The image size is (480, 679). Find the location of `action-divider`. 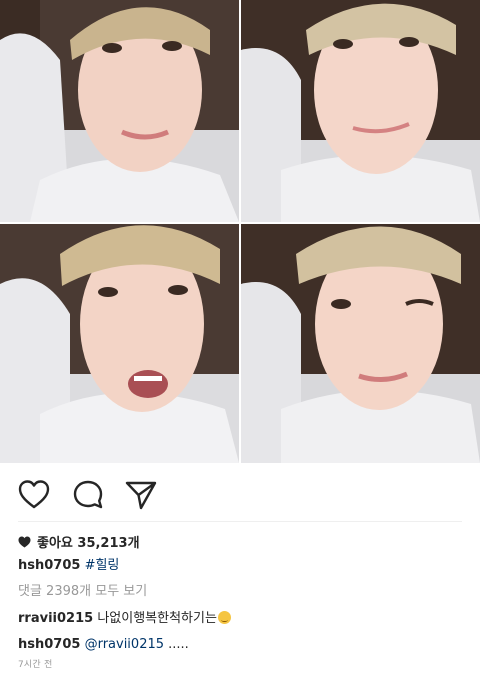

action-divider is located at coordinates (240, 521).